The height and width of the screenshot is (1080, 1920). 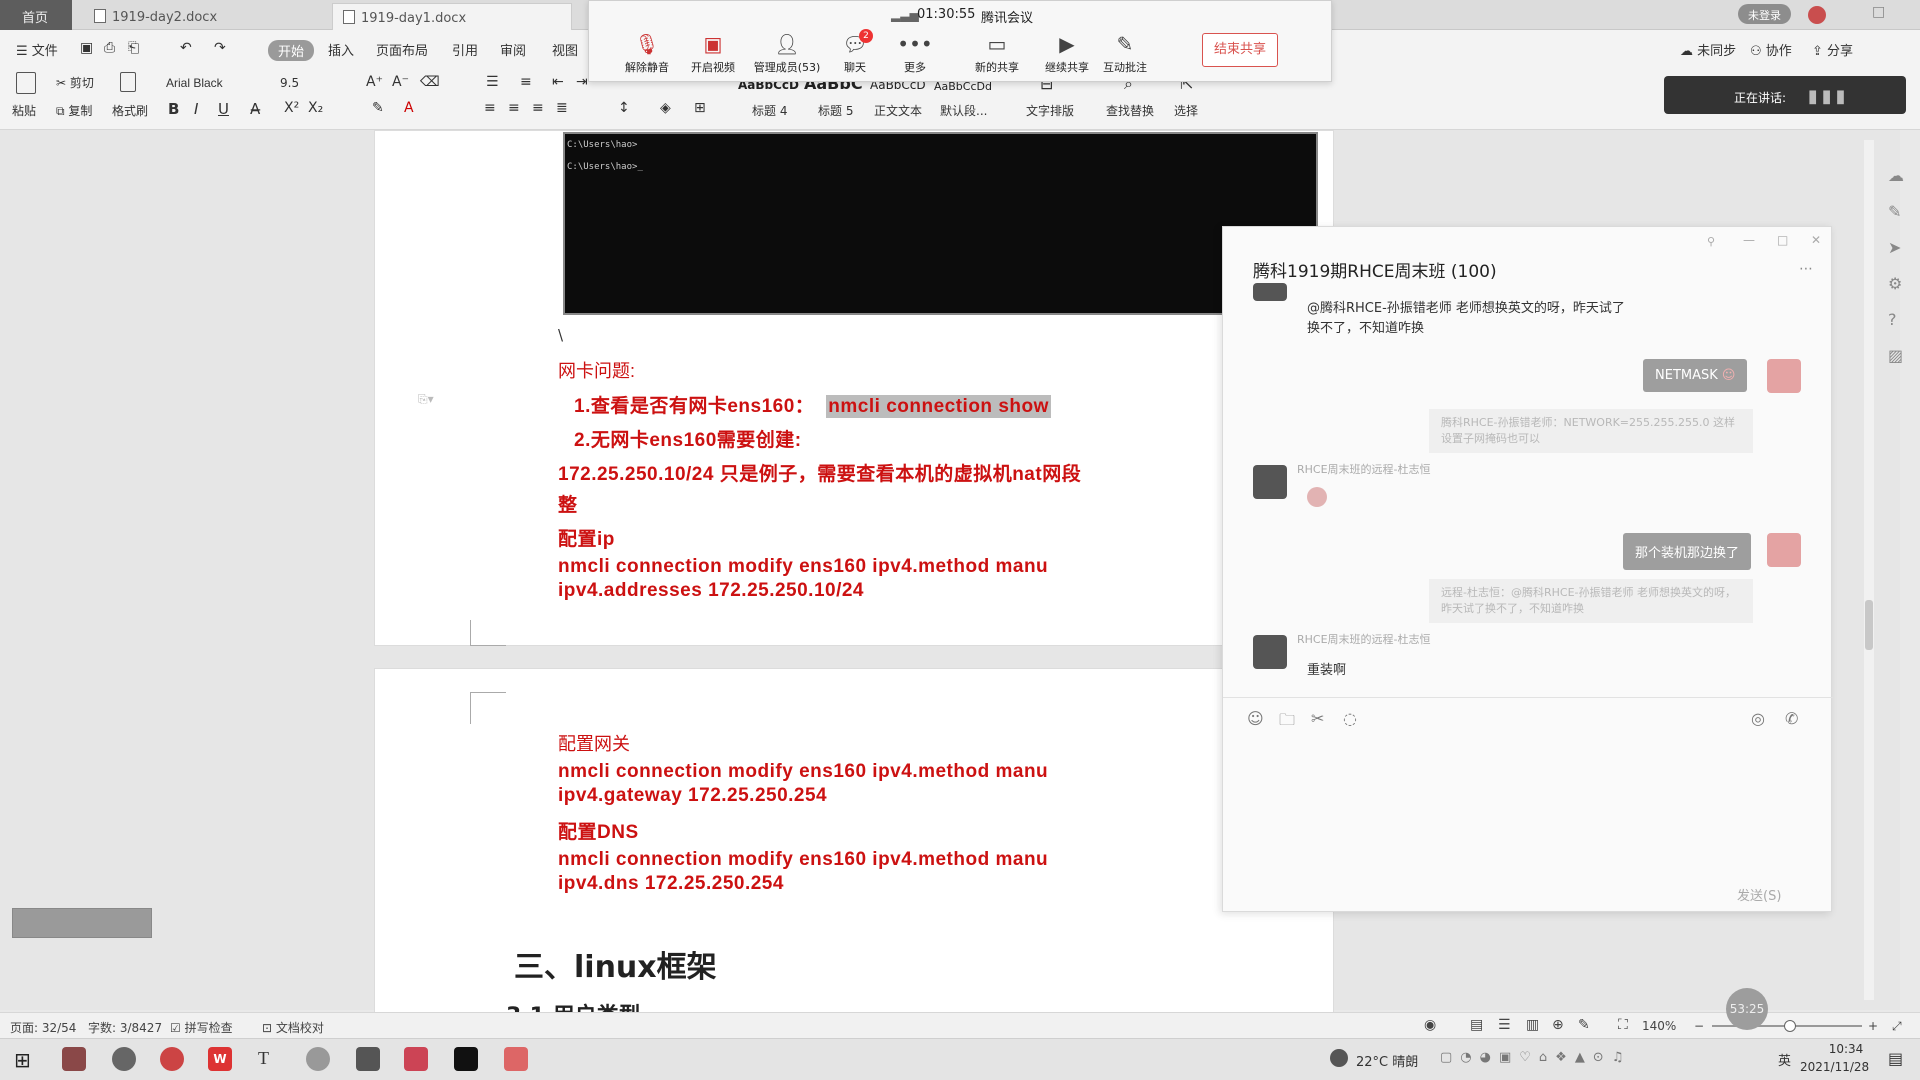 I want to click on spell-check-toggle: ☑ 拼写检查, so click(x=201, y=1027).